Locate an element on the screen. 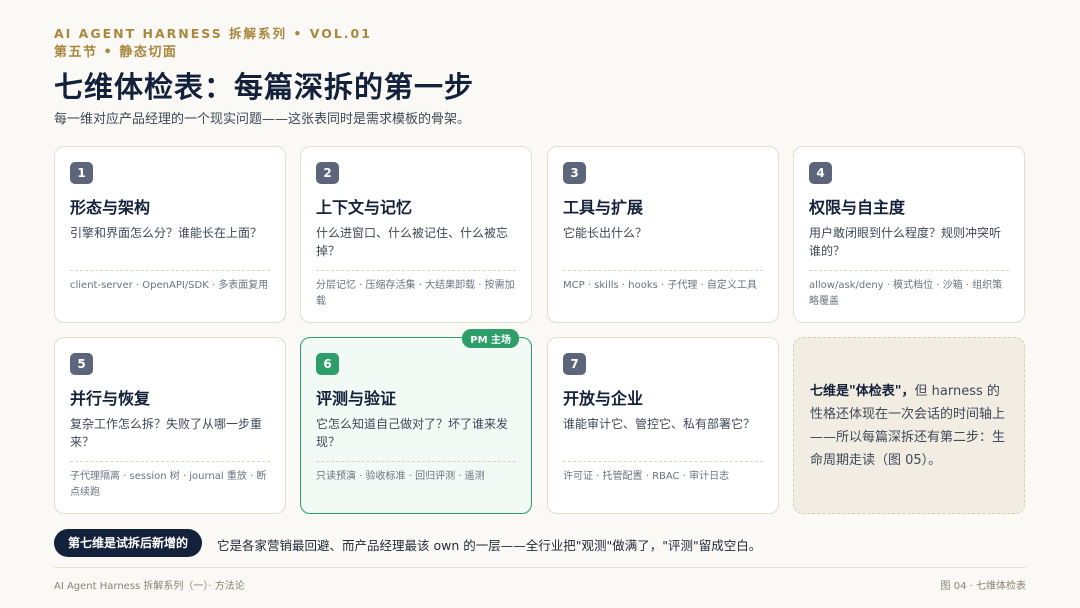 The height and width of the screenshot is (608, 1080). card-tags: allow/ask/deny · 模式档位 · 沙箱 · 组织策略覆盖 is located at coordinates (906, 293).